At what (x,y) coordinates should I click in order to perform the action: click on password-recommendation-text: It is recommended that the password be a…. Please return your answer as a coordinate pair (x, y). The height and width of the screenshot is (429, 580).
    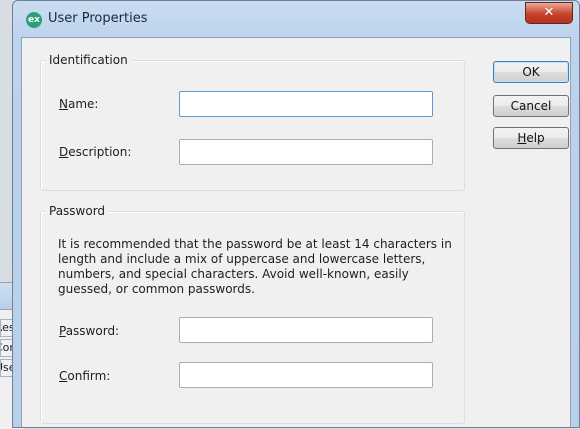
    Looking at the image, I should click on (255, 266).